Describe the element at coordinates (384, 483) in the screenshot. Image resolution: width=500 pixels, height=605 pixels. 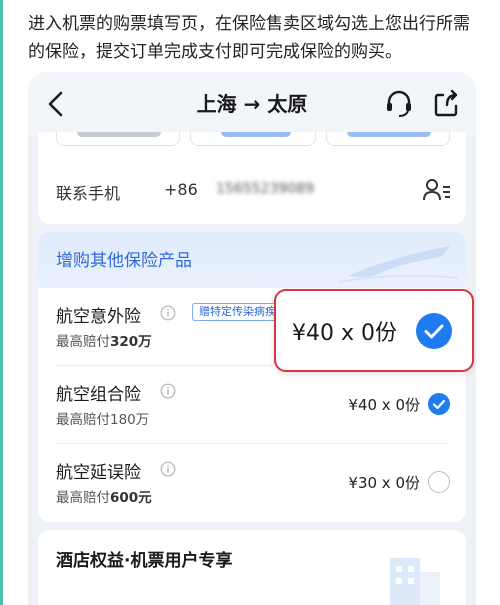
I see `insurance-price: ¥30 x 0份` at that location.